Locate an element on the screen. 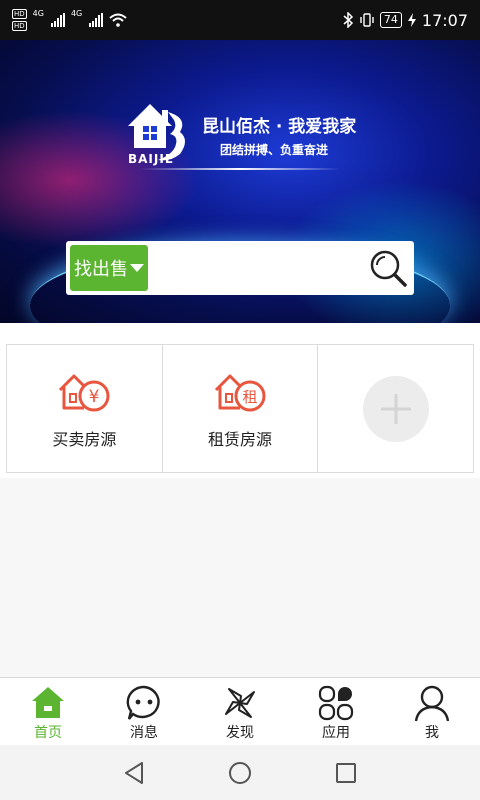 The image size is (480, 800). signal-icon is located at coordinates (57, 20).